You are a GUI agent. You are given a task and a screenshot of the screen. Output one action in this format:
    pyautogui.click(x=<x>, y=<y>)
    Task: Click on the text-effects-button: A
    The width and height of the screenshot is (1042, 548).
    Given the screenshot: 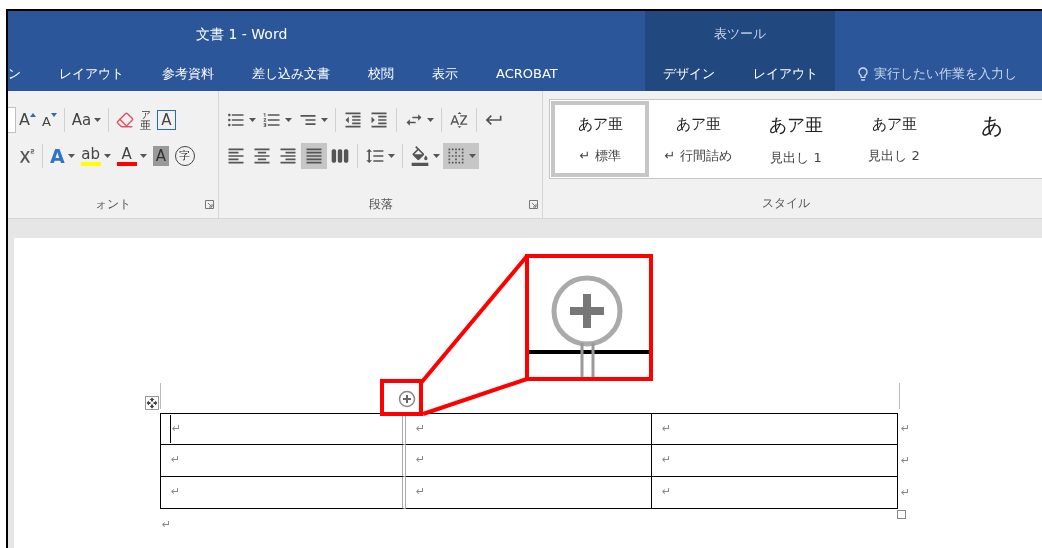 What is the action you would take?
    pyautogui.click(x=62, y=156)
    